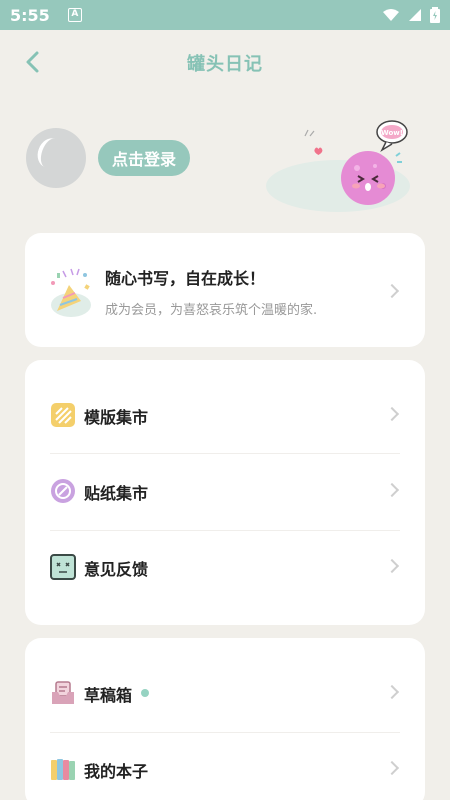  Describe the element at coordinates (225, 15) in the screenshot. I see `status-bar: 5:55 A` at that location.